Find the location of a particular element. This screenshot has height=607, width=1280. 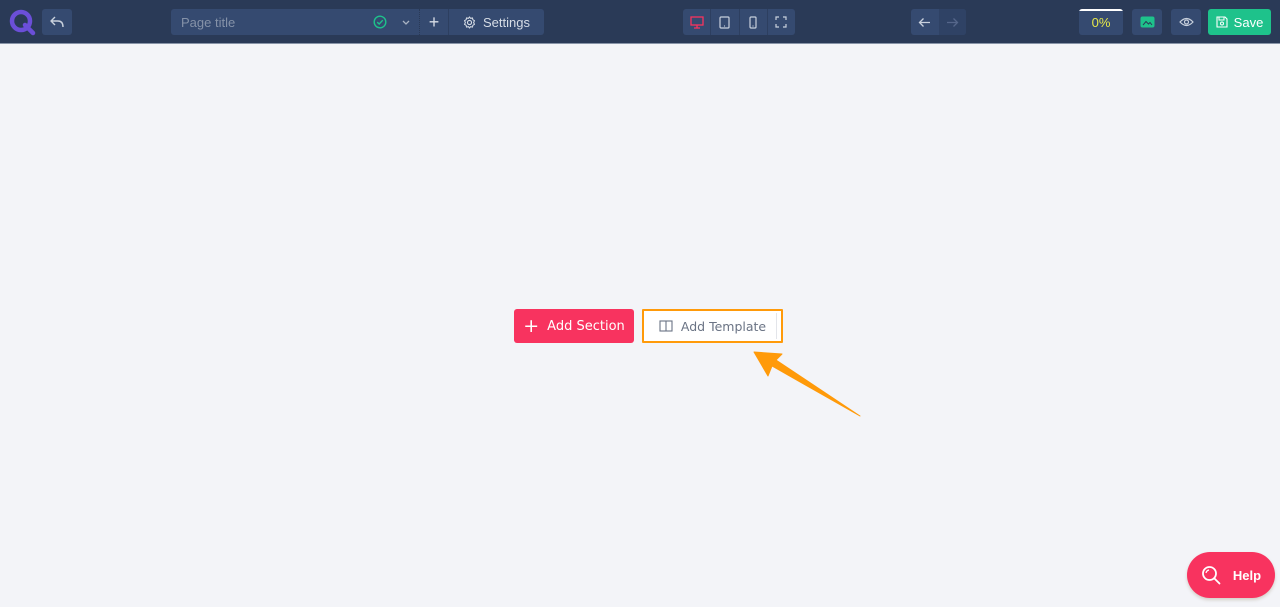

tablet-icon is located at coordinates (724, 22).